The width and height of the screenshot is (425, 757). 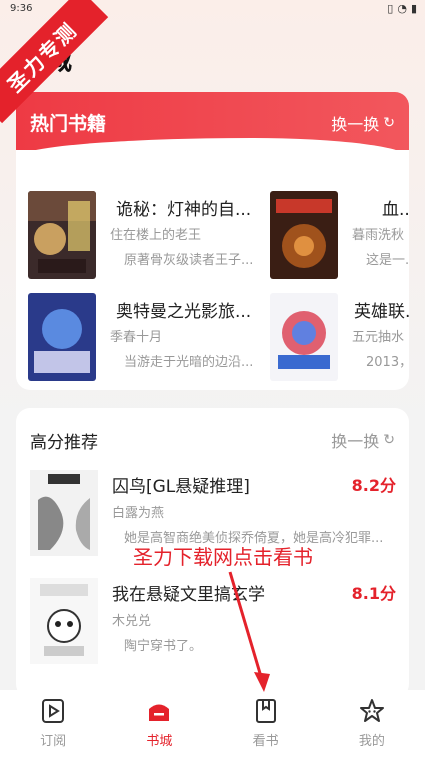 What do you see at coordinates (355, 124) in the screenshot?
I see `hot-refresh-label: 换一换` at bounding box center [355, 124].